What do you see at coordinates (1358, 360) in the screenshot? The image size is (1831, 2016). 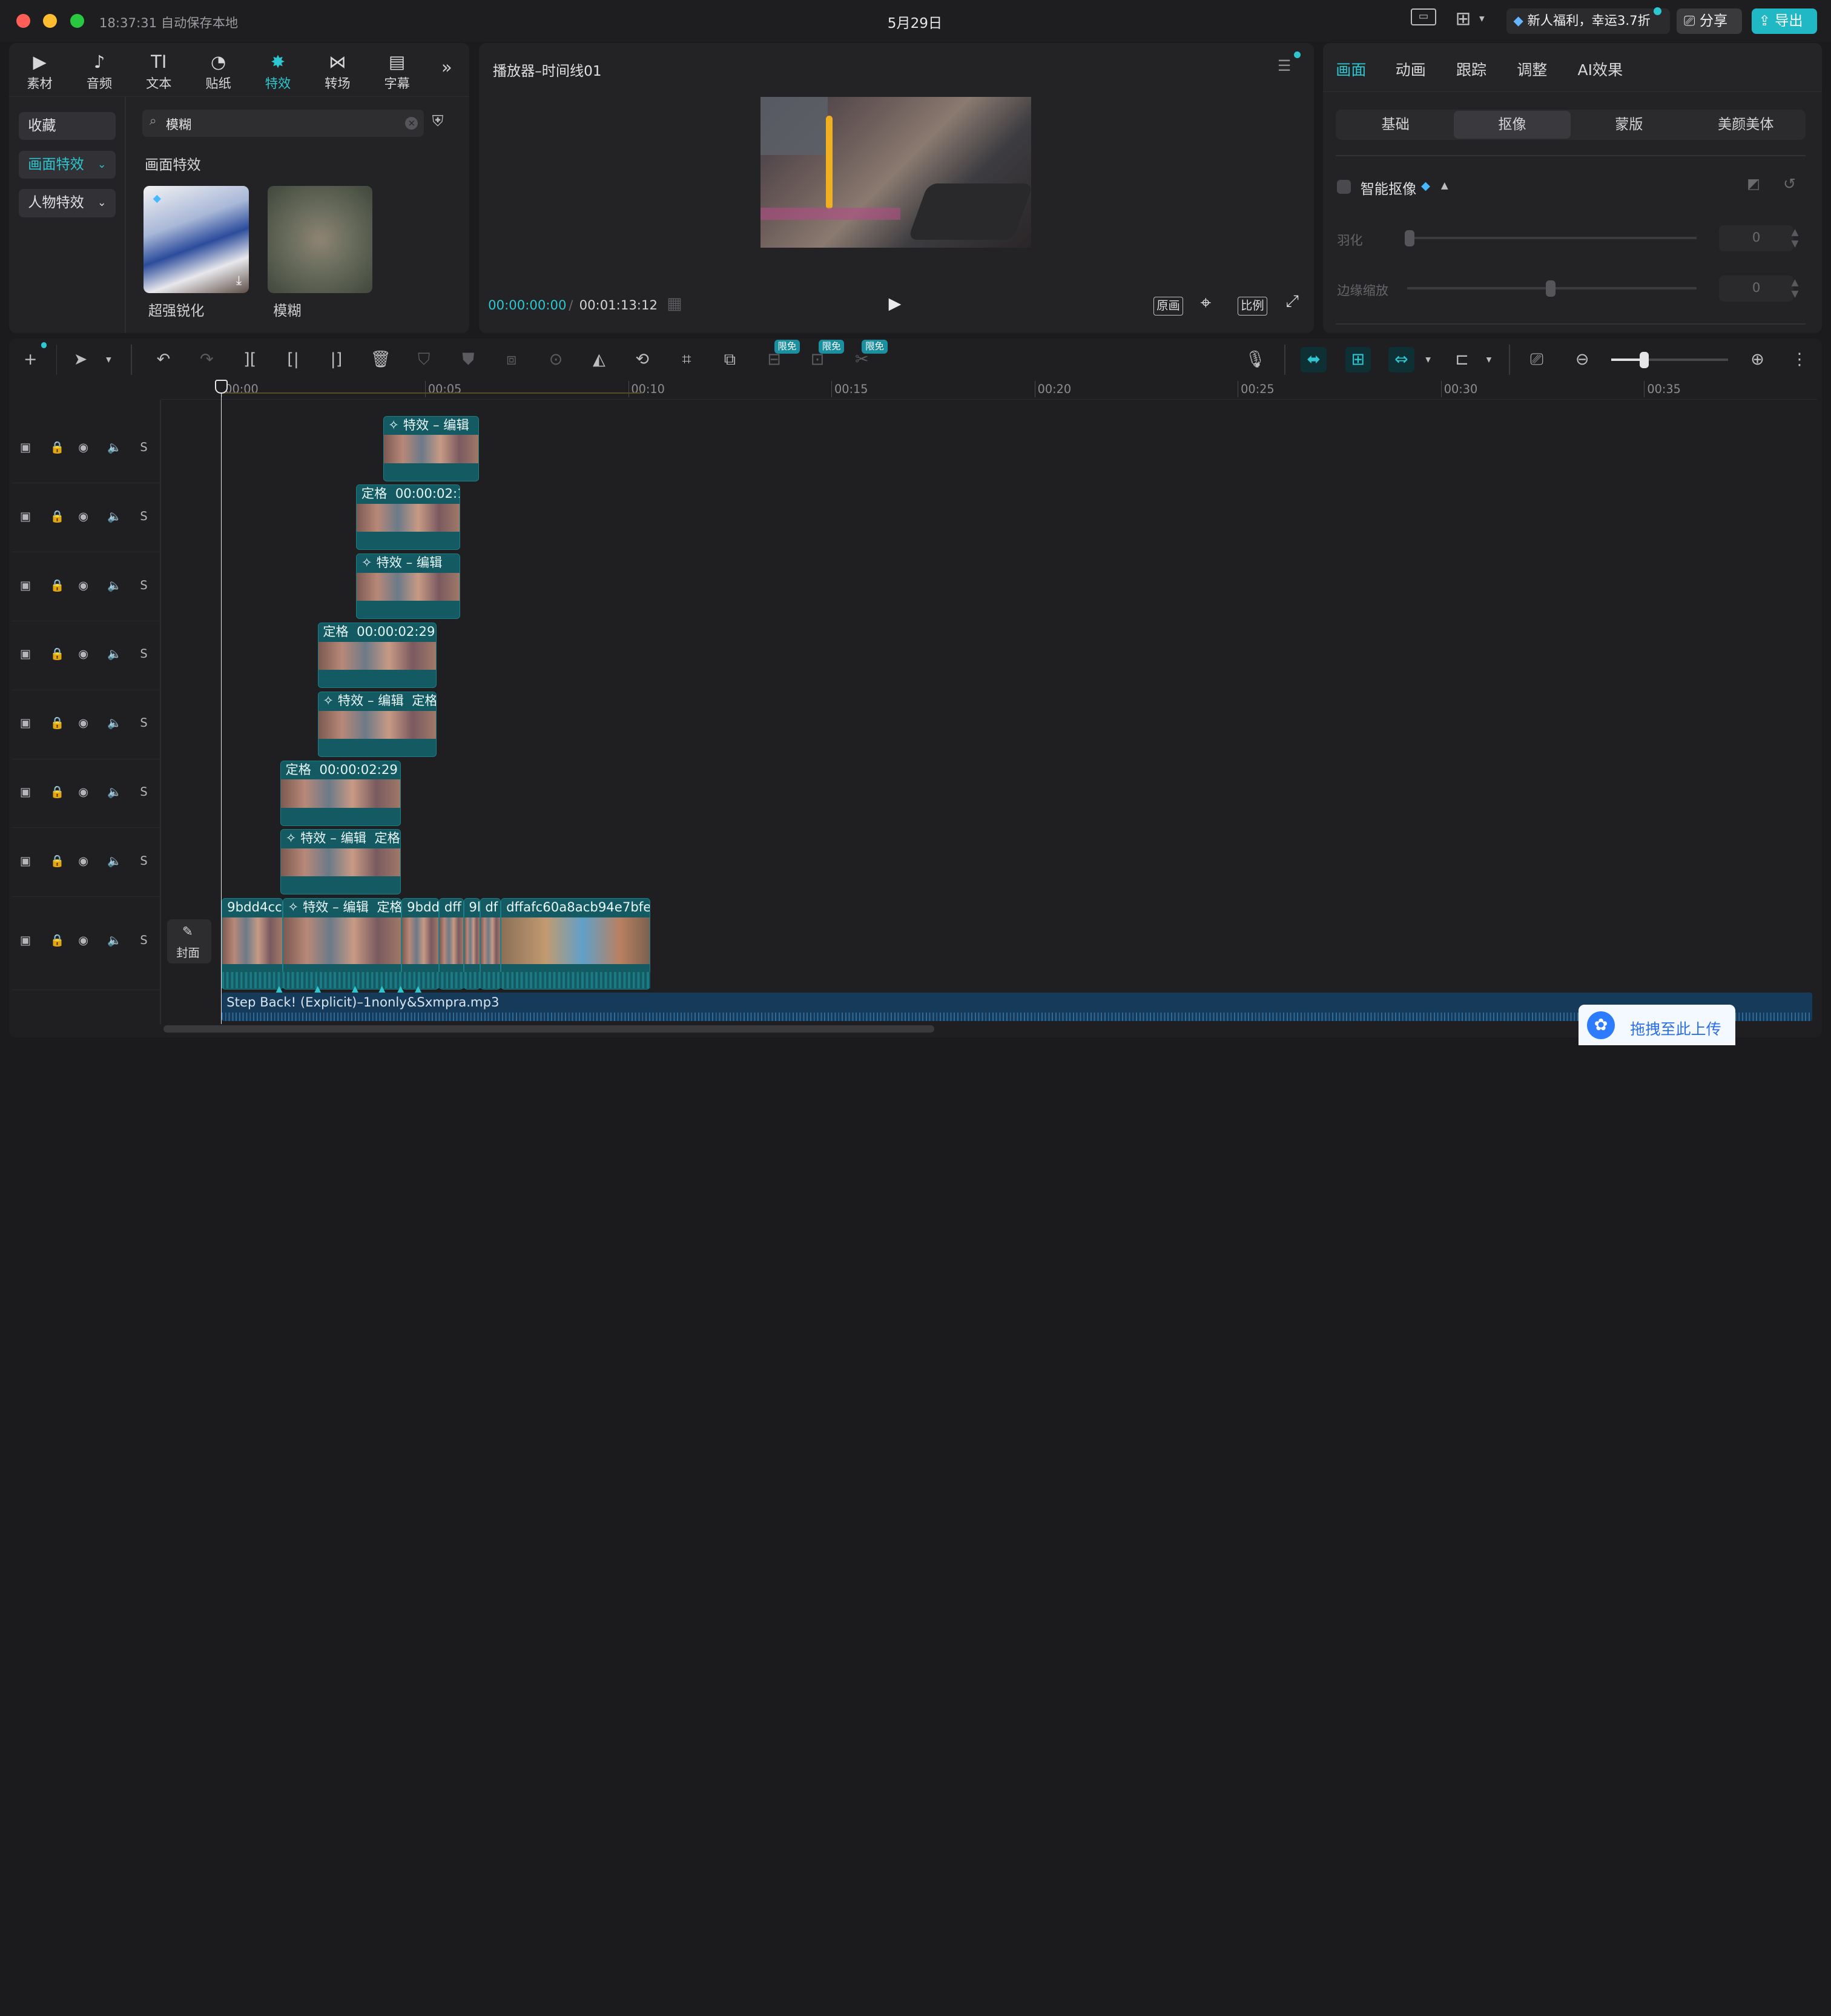 I see `snap-icon: ⊞` at bounding box center [1358, 360].